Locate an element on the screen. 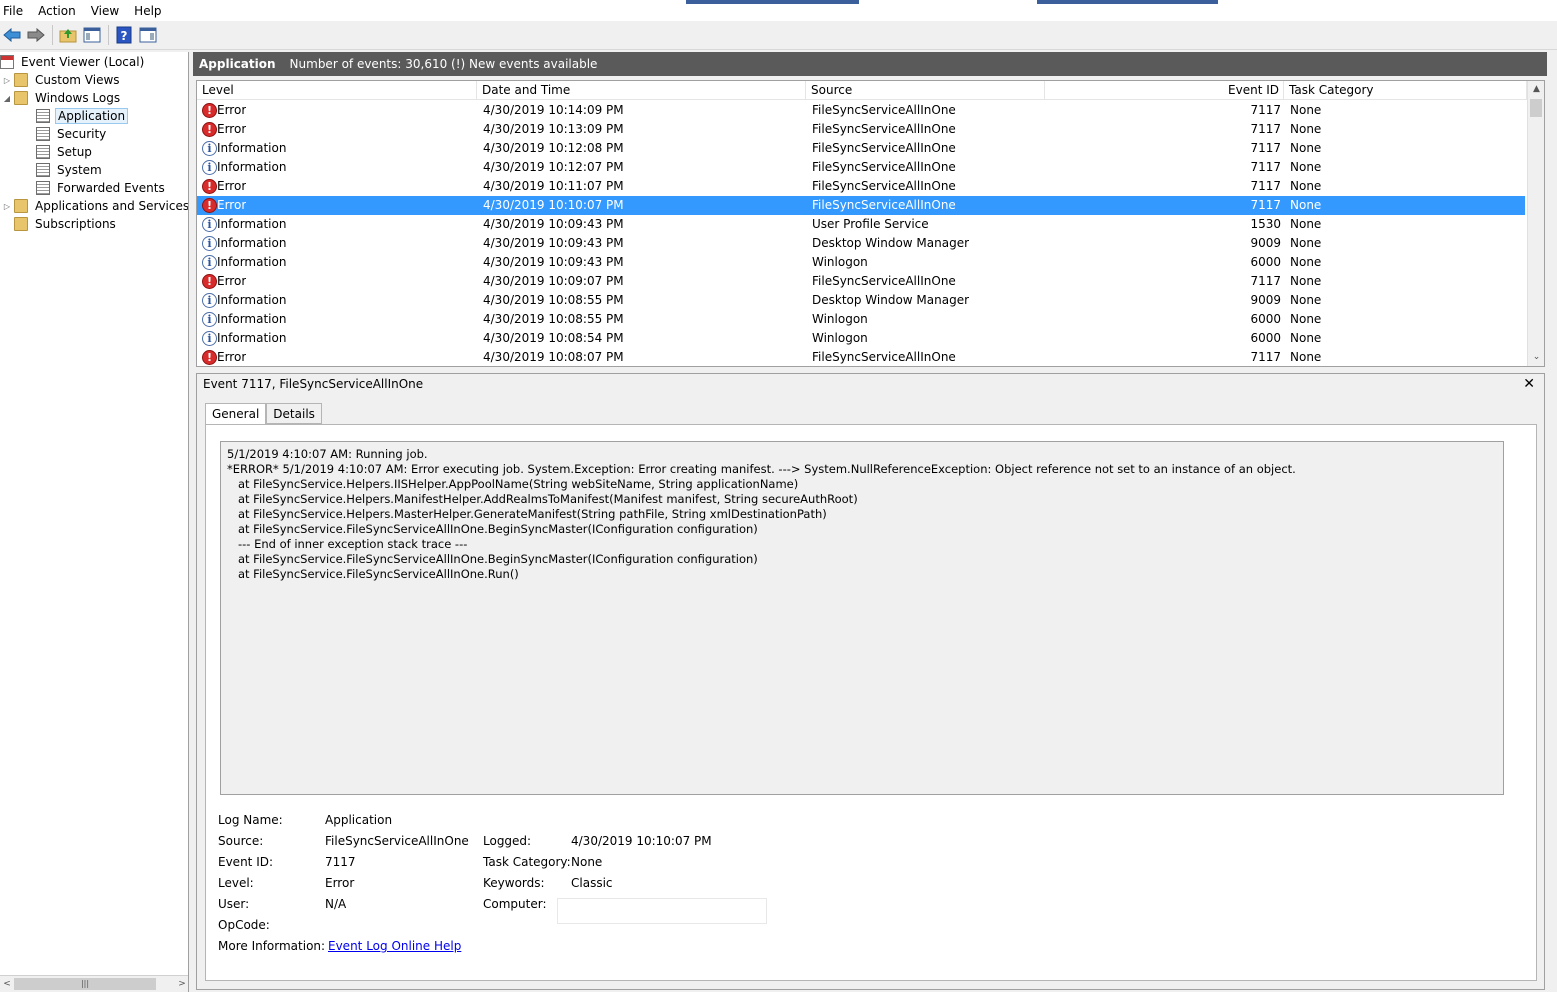 The image size is (1557, 992). grid-vertical-scrollbar: ▲ ⌄ is located at coordinates (1535, 223).